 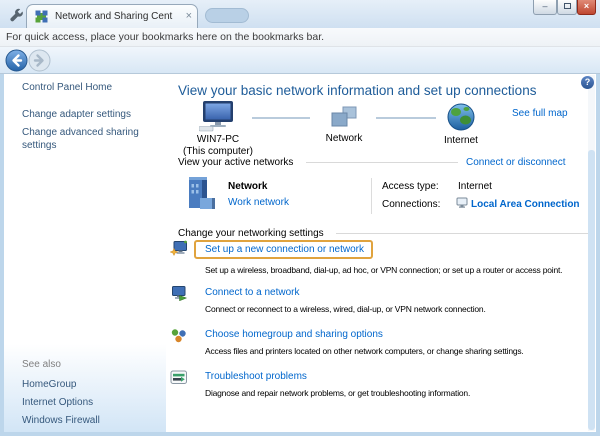 What do you see at coordinates (39, 60) in the screenshot?
I see `forward-button-disabled` at bounding box center [39, 60].